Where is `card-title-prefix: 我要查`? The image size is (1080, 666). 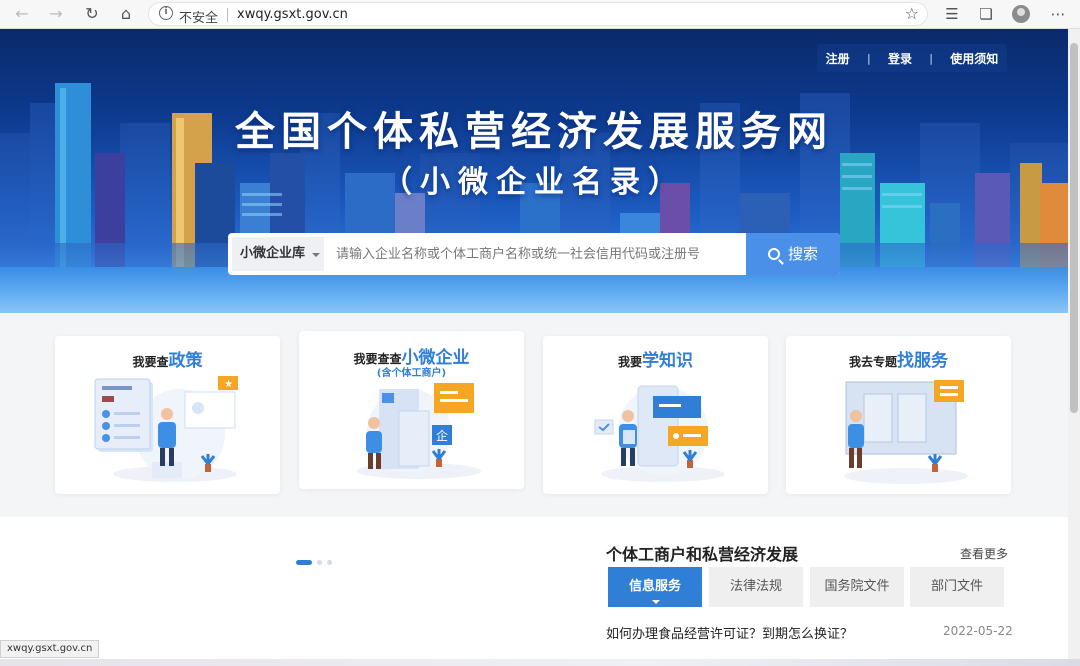 card-title-prefix: 我要查 is located at coordinates (150, 362).